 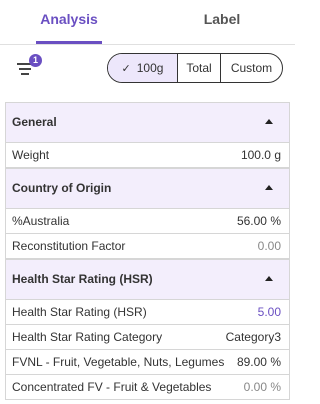 What do you see at coordinates (147, 22) in the screenshot?
I see `tab-bar: Analysis Label` at bounding box center [147, 22].